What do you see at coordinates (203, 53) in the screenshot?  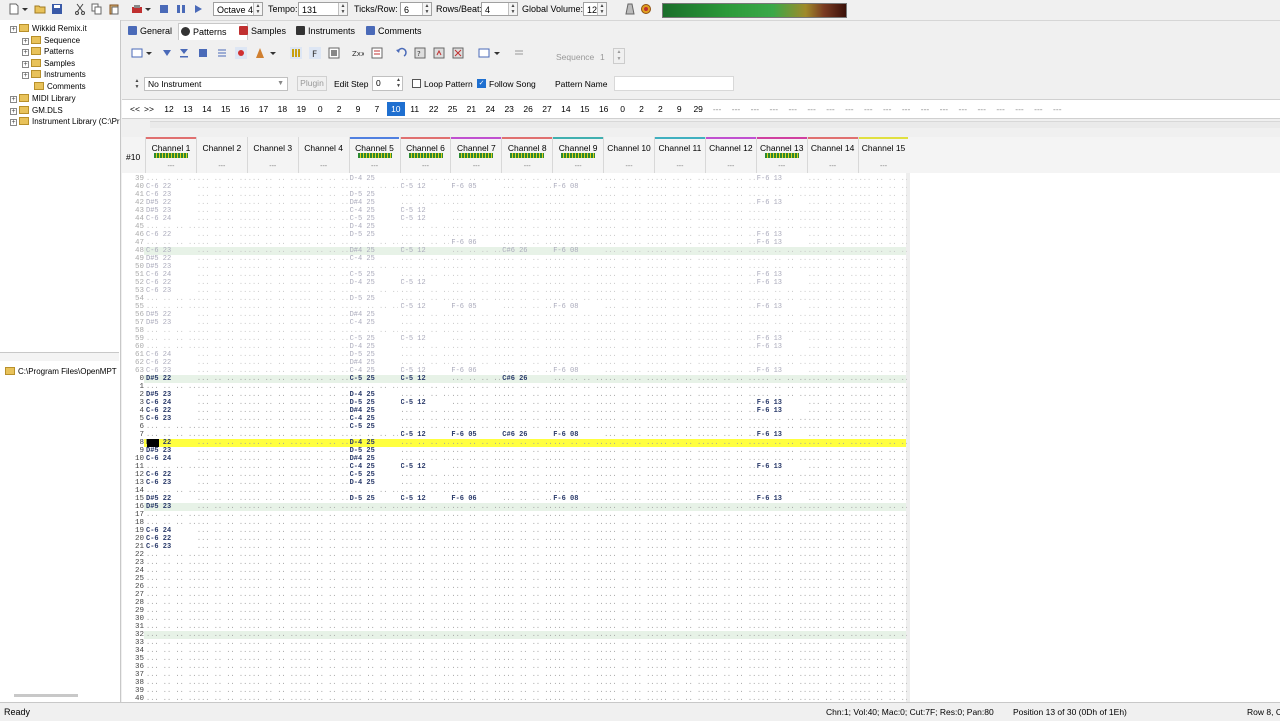 I see `stop-pattern-icon` at bounding box center [203, 53].